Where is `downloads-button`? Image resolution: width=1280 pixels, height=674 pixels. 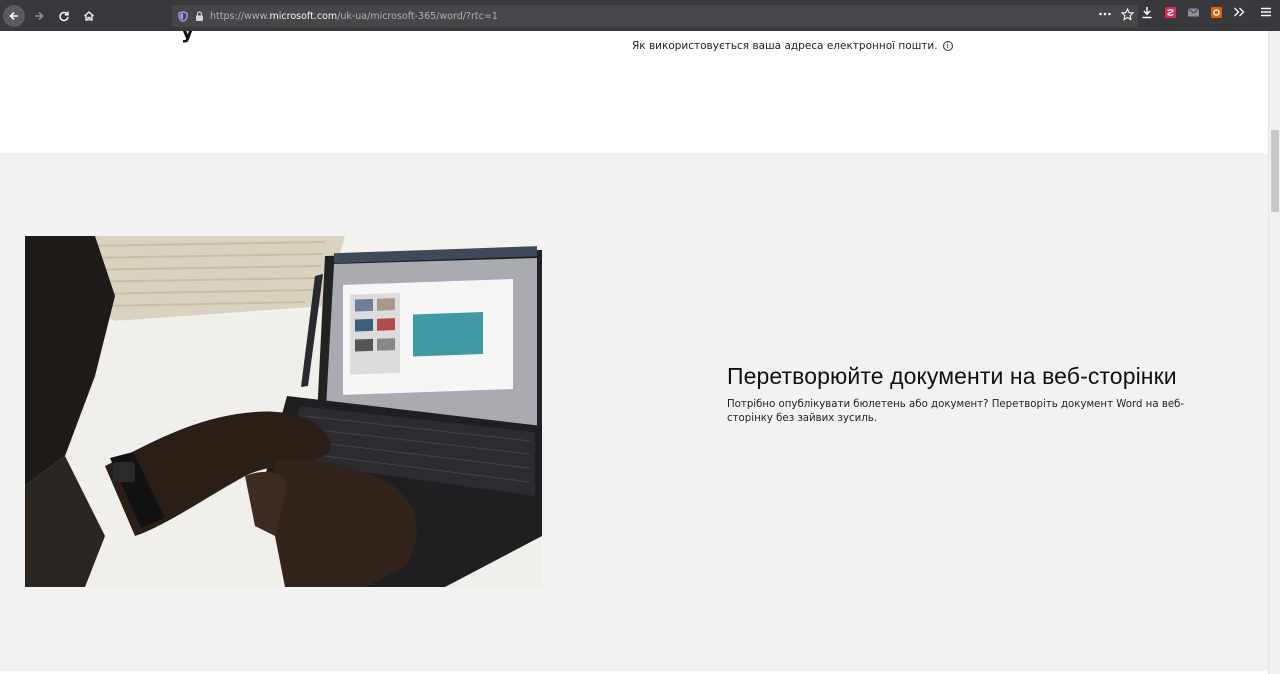
downloads-button is located at coordinates (1147, 12).